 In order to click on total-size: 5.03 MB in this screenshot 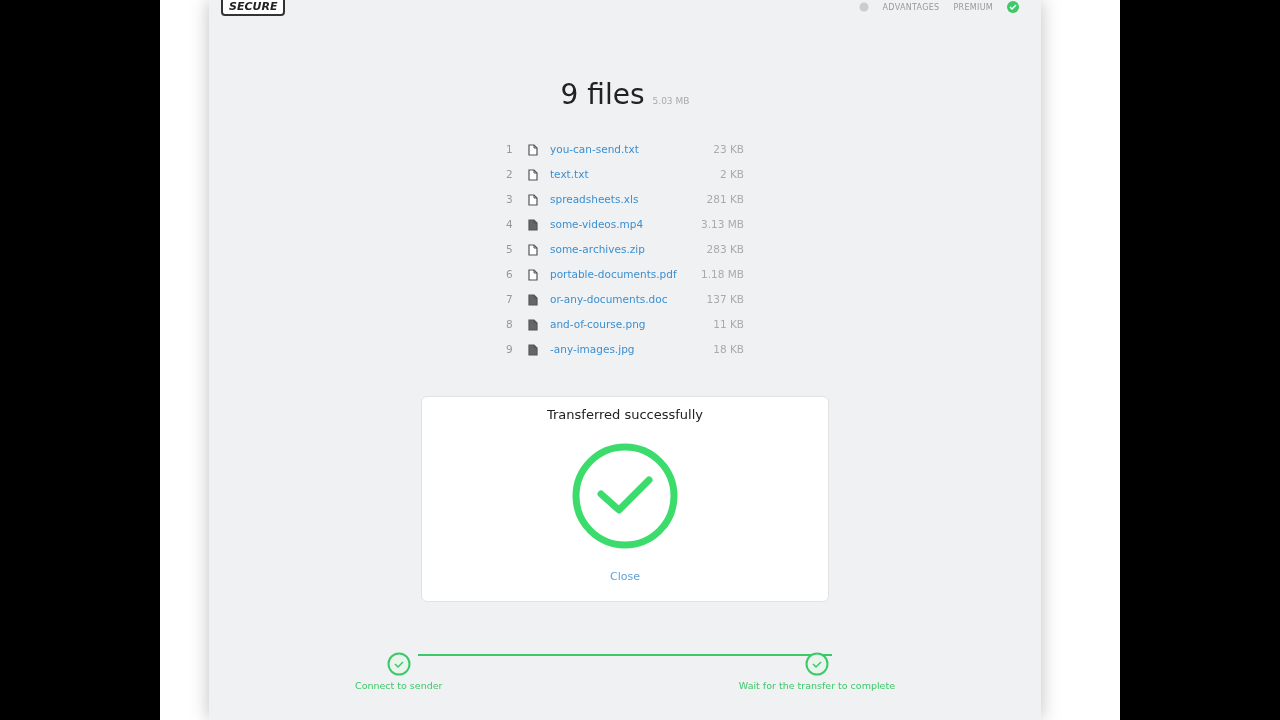, I will do `click(671, 101)`.